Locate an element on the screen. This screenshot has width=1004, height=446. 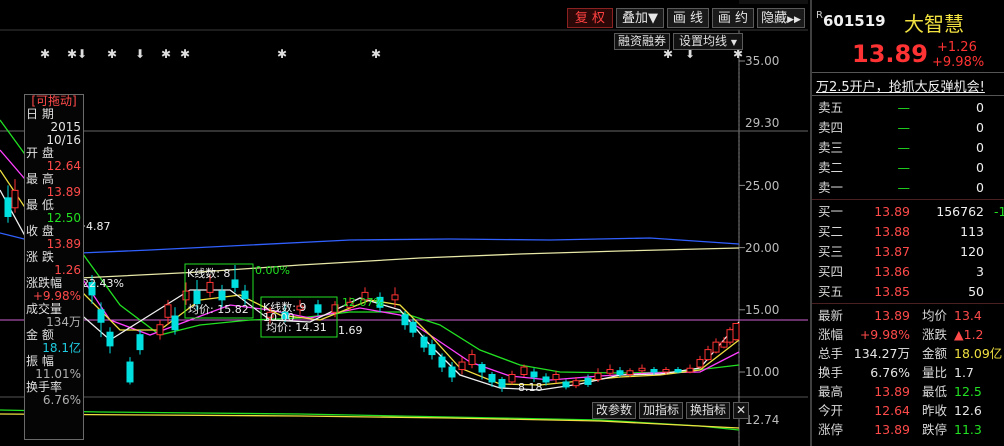
order-c2: 50 is located at coordinates (976, 291).